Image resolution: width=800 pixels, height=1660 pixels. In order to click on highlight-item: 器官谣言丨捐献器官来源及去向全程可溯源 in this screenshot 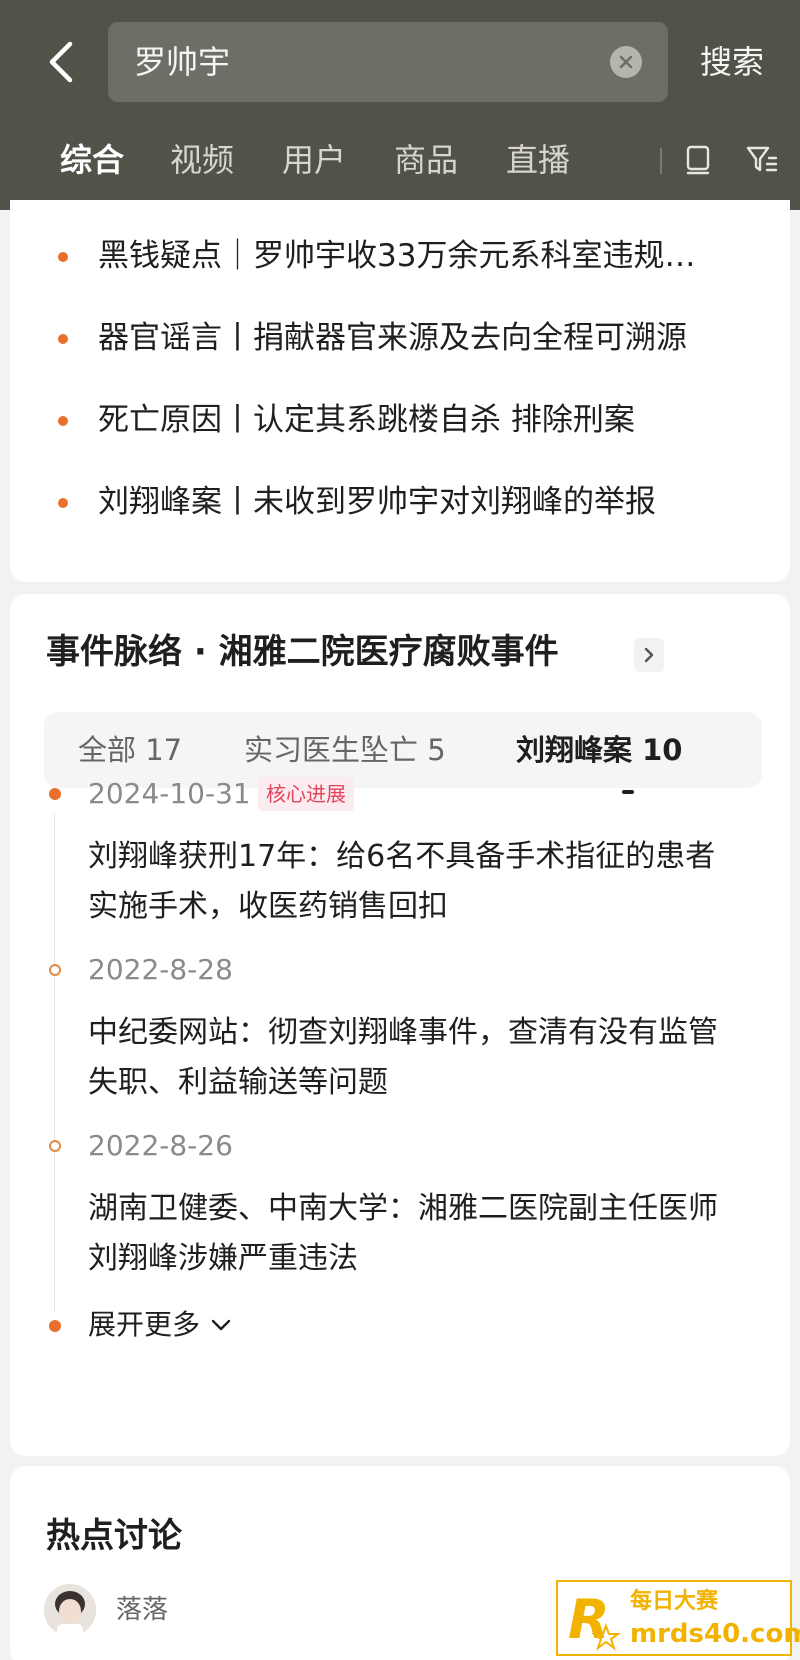, I will do `click(400, 338)`.